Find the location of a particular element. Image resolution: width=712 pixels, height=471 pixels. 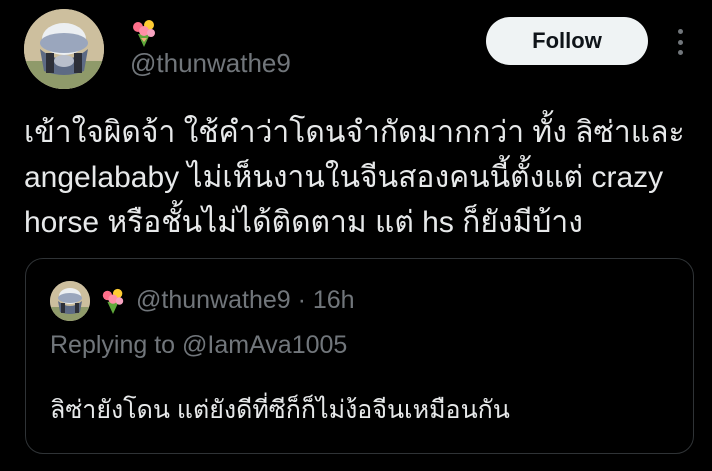

follow-button: Follow is located at coordinates (567, 41).